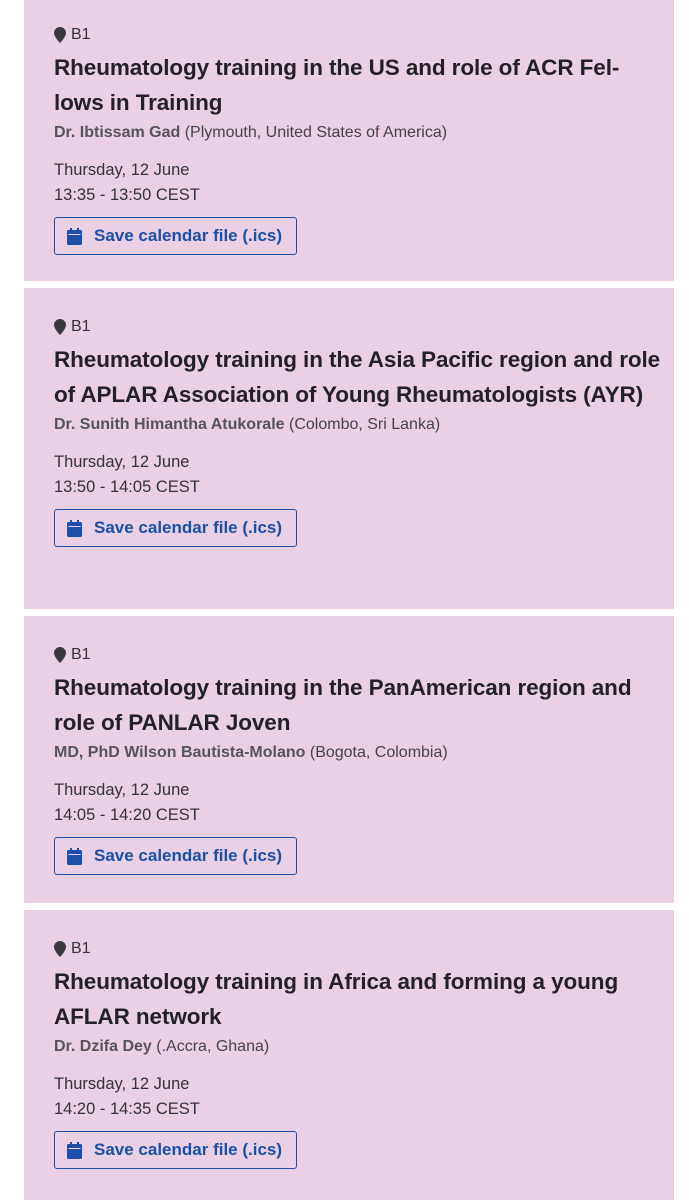  I want to click on speaker-location: (.Accra, Ghana), so click(213, 1046).